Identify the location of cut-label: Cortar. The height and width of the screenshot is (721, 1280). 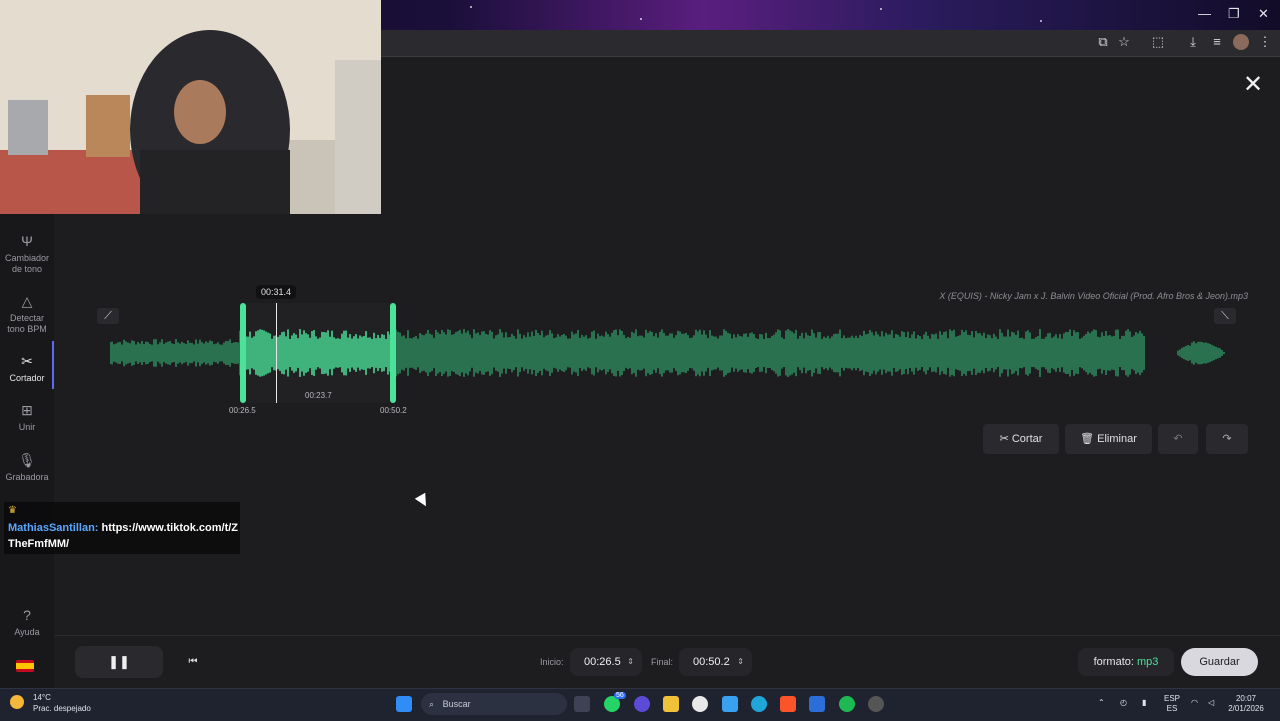
(1027, 439).